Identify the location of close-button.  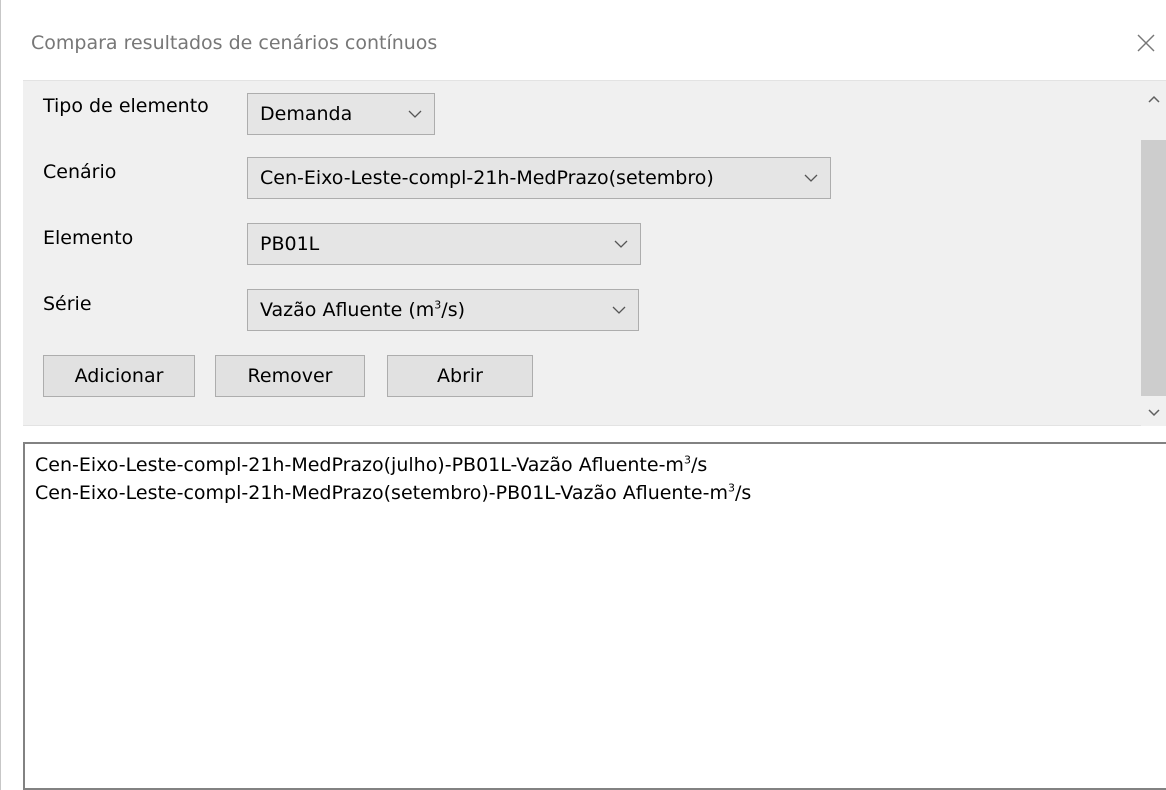
(1146, 43).